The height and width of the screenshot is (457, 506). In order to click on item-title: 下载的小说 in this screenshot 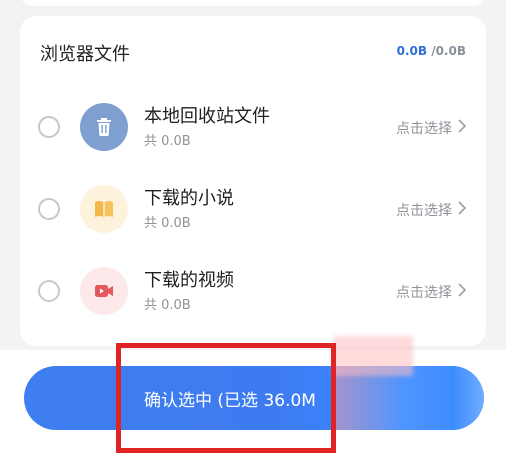, I will do `click(189, 198)`.